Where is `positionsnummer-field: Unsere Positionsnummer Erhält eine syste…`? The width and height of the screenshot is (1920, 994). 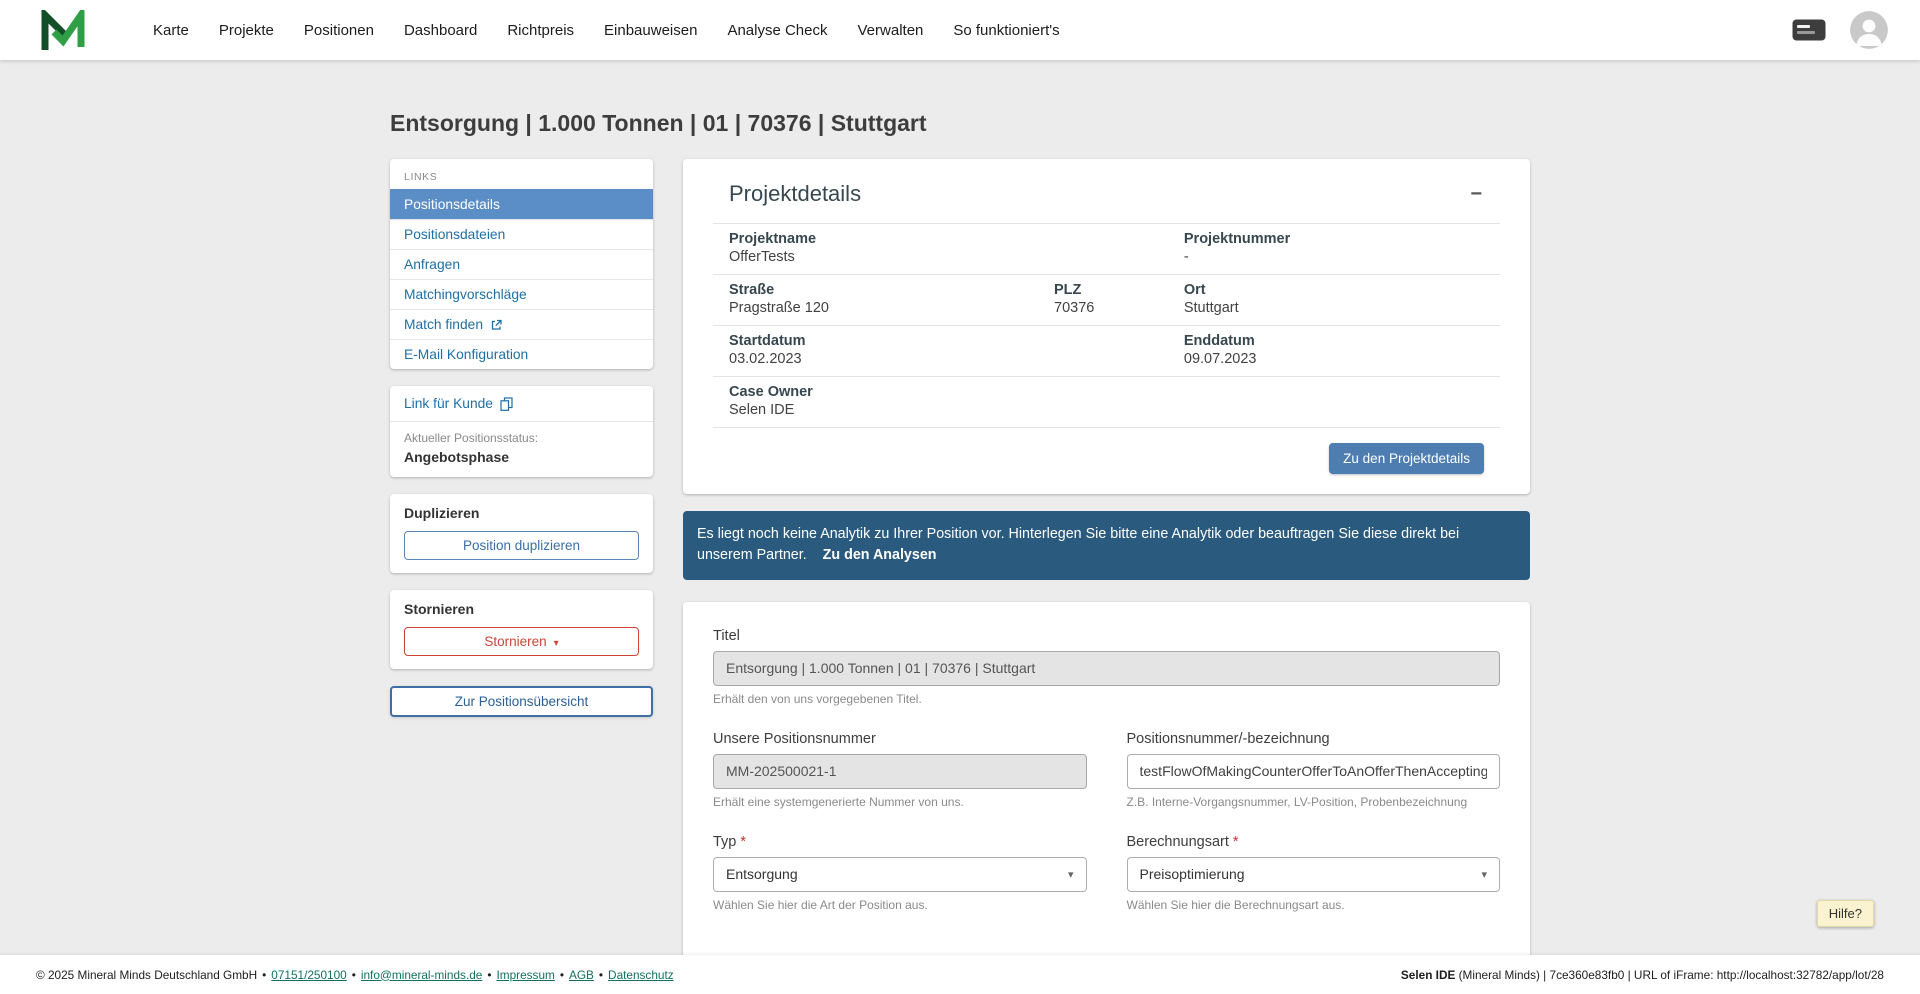
positionsnummer-field: Unsere Positionsnummer Erhält eine syste… is located at coordinates (900, 770).